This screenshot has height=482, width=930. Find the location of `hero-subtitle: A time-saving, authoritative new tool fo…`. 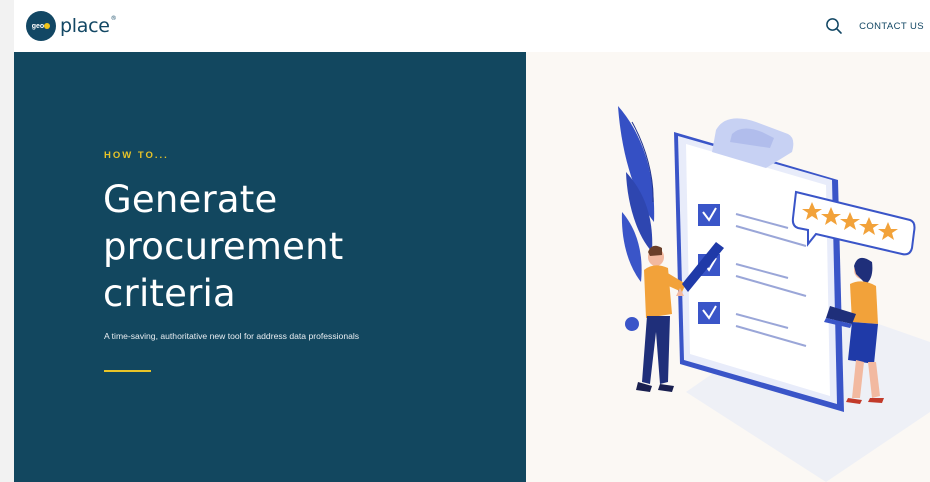

hero-subtitle: A time-saving, authoritative new tool fo… is located at coordinates (232, 336).